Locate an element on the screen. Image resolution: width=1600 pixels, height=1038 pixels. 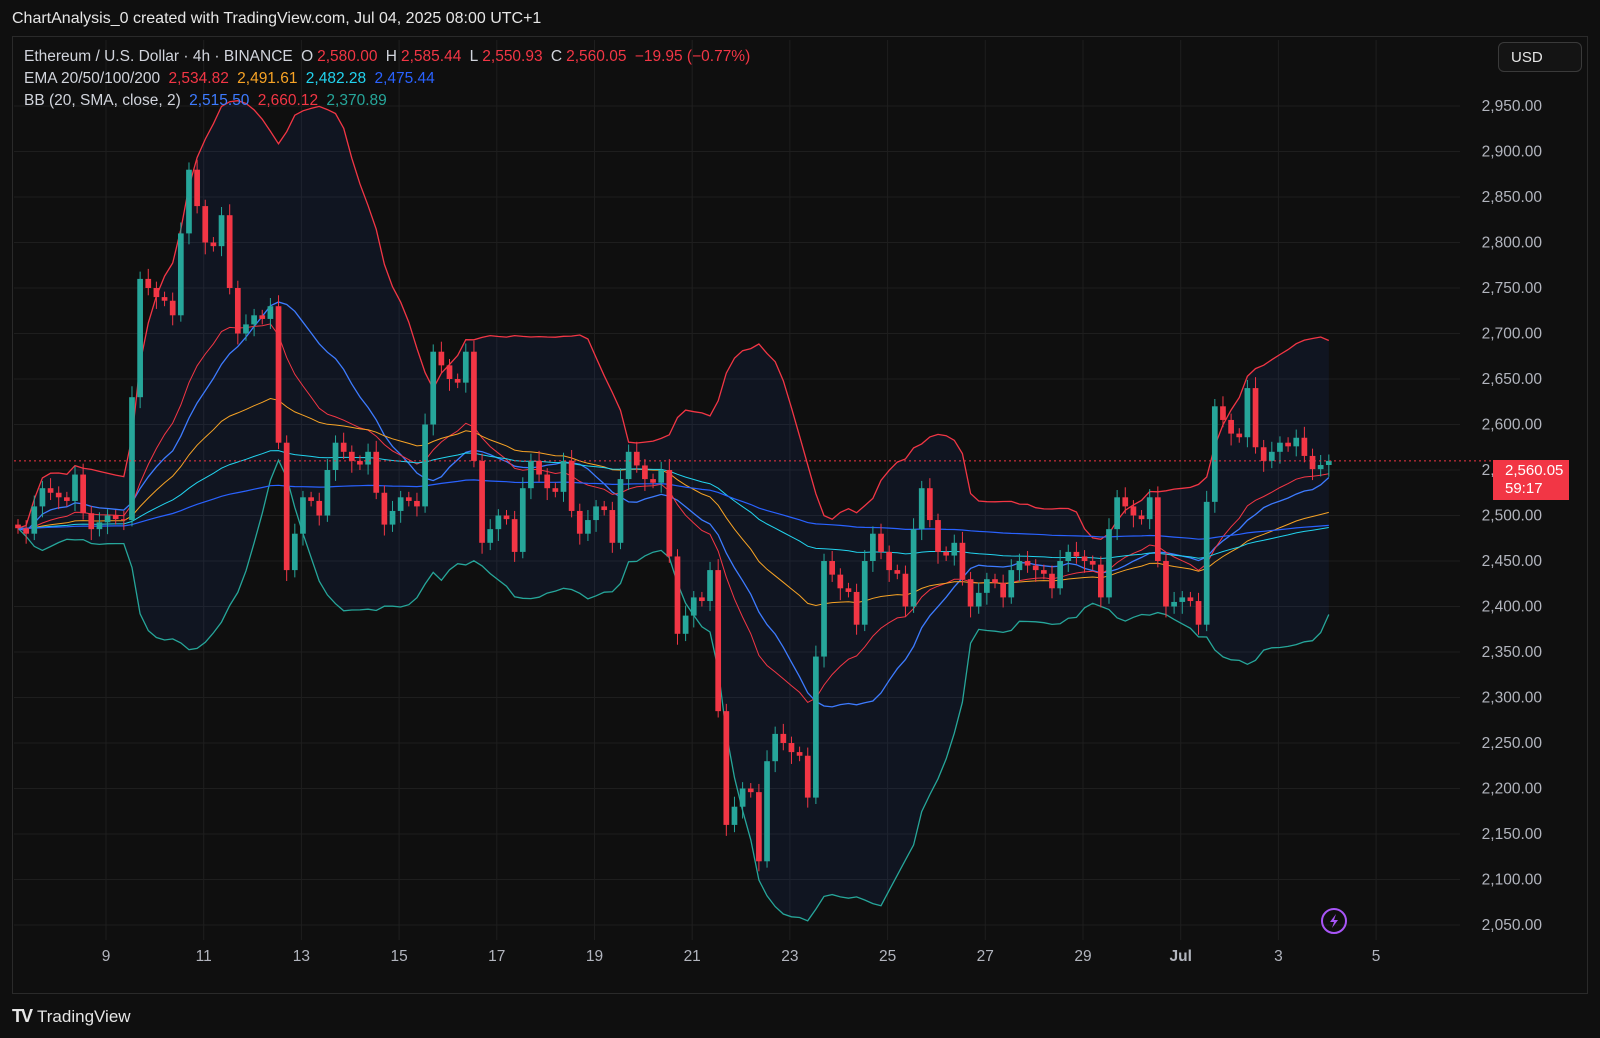
last-price-tag: 2,560.05 59:17 is located at coordinates (1531, 480).